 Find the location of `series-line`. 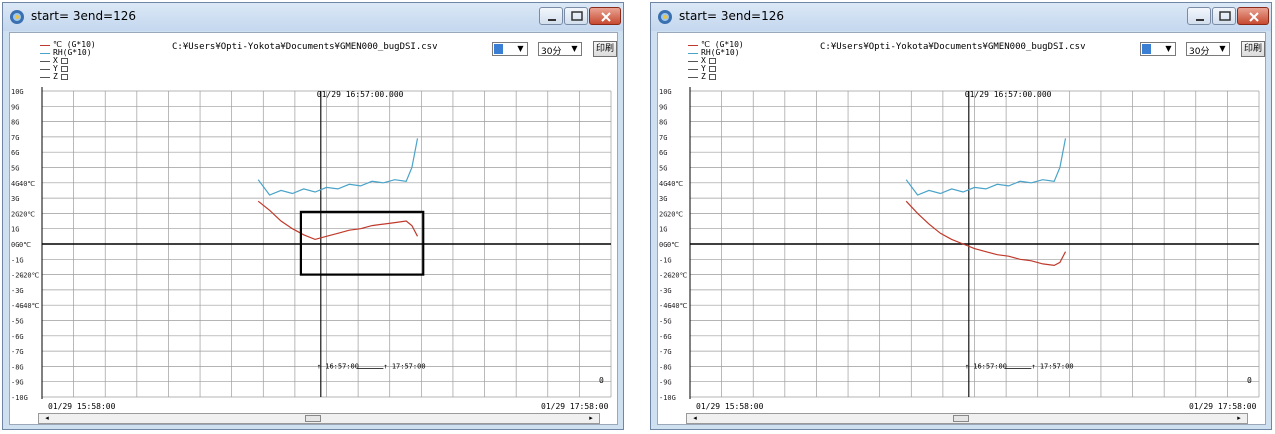

series-line is located at coordinates (986, 167).